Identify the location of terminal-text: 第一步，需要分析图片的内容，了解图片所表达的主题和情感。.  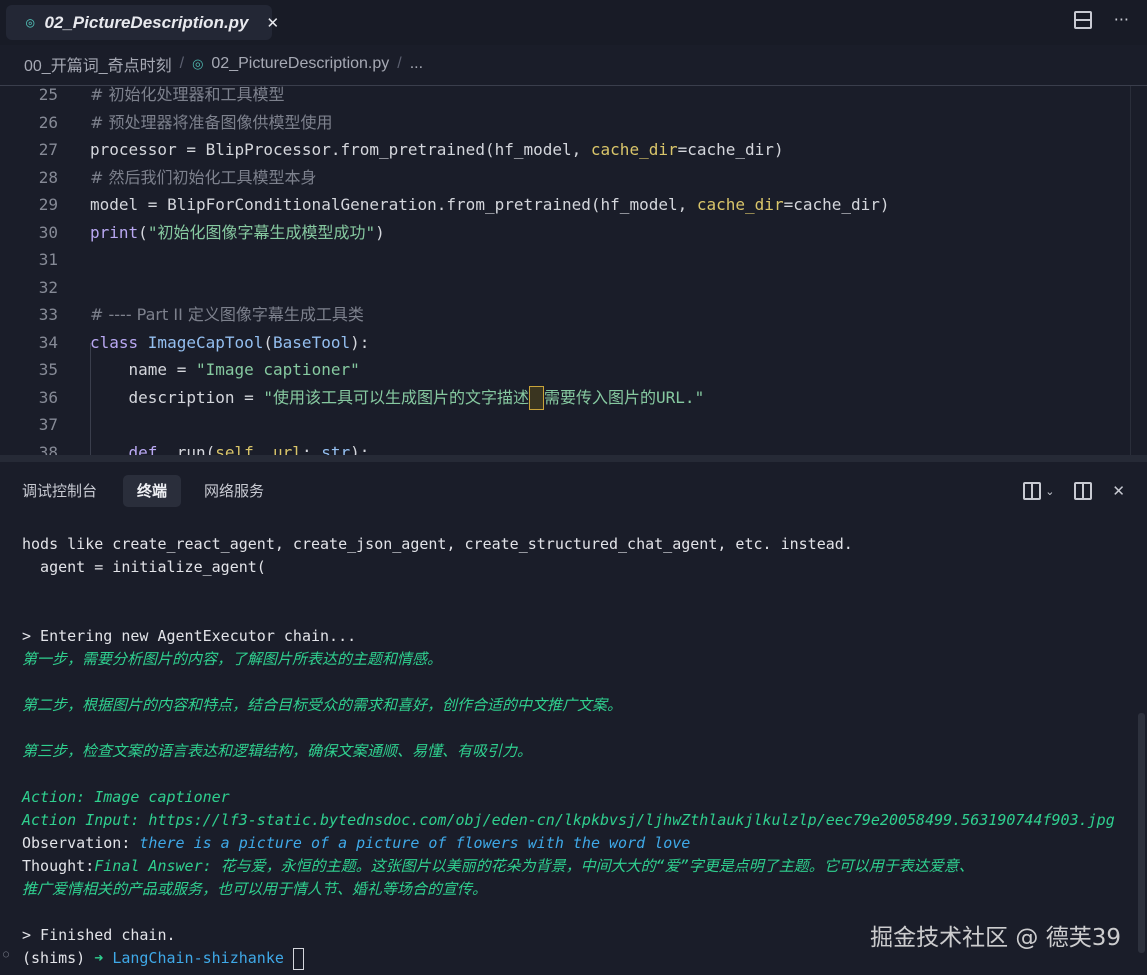
(232, 659).